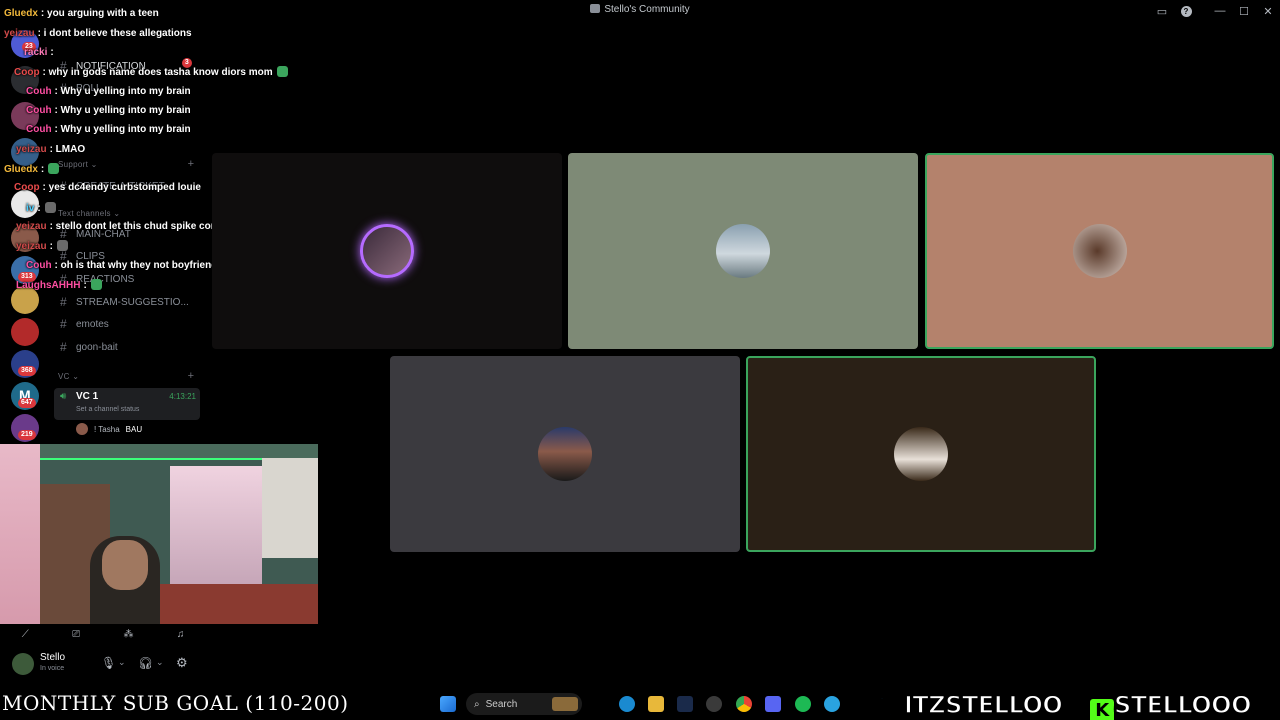 This screenshot has height=720, width=1280. Describe the element at coordinates (448, 704) in the screenshot. I see `windows-start-icon` at that location.